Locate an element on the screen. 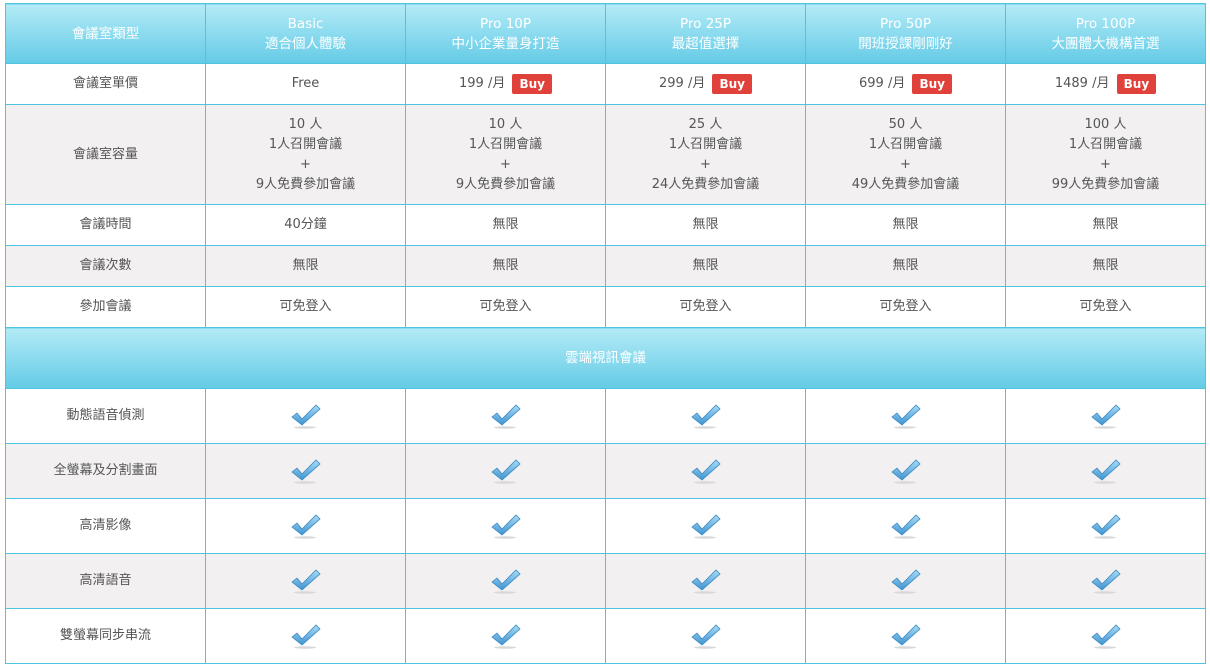  plan-subtitle: 中小企業量身打造 is located at coordinates (505, 43).